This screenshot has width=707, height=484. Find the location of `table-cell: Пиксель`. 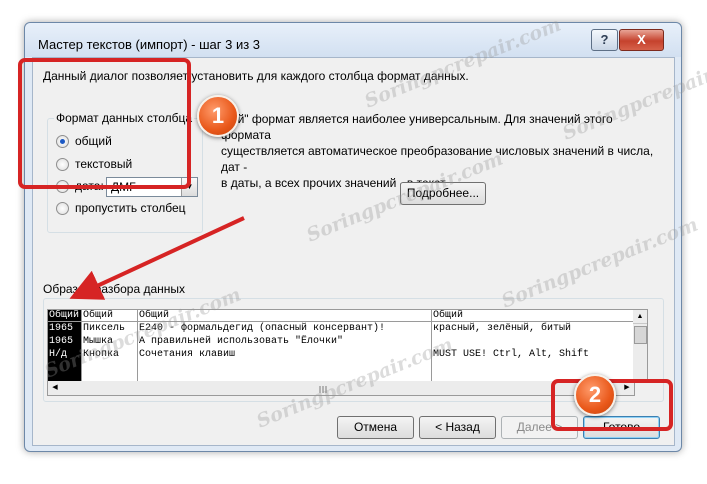

table-cell: Пиксель is located at coordinates (104, 328).